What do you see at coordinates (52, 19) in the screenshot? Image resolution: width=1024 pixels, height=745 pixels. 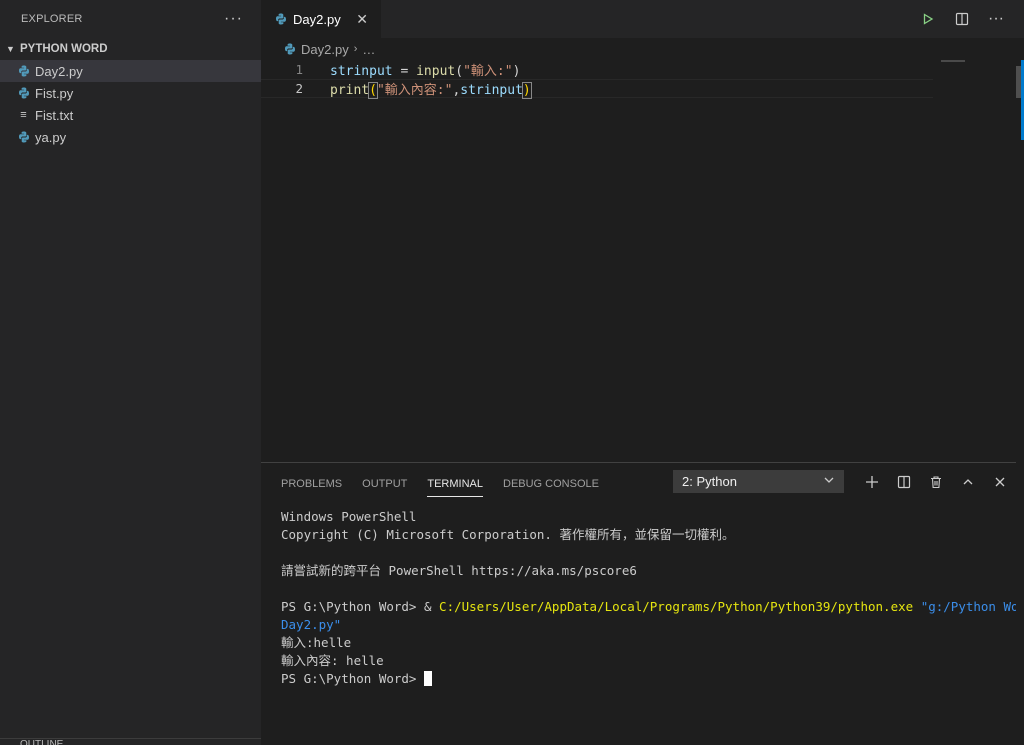 I see `explorer-title: EXPLORER` at bounding box center [52, 19].